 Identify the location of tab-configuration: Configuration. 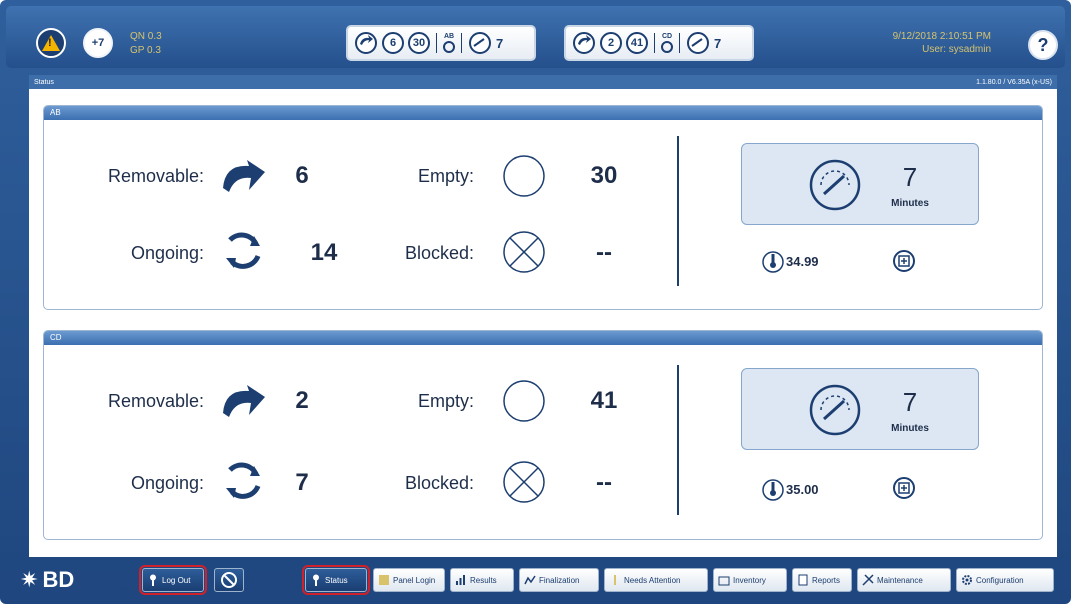
(1005, 580).